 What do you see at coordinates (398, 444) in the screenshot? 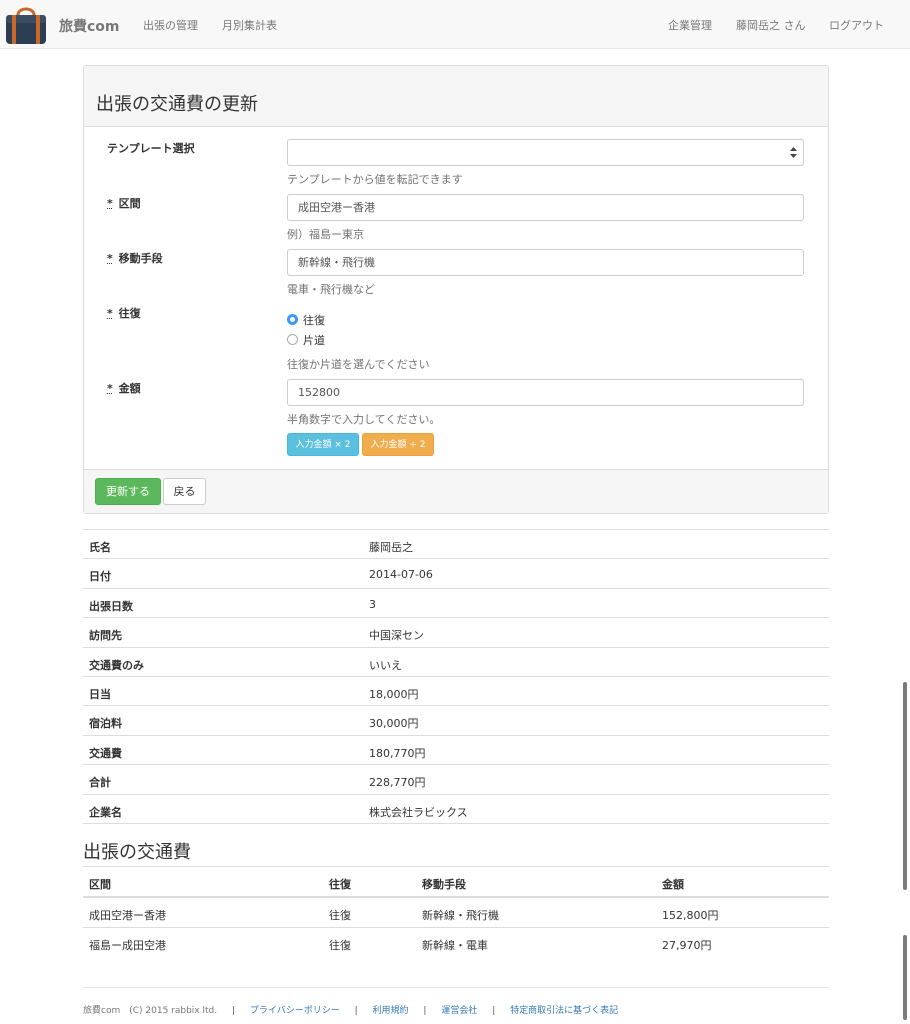
I see `half-amount-button: 入力金額 ÷ 2` at bounding box center [398, 444].